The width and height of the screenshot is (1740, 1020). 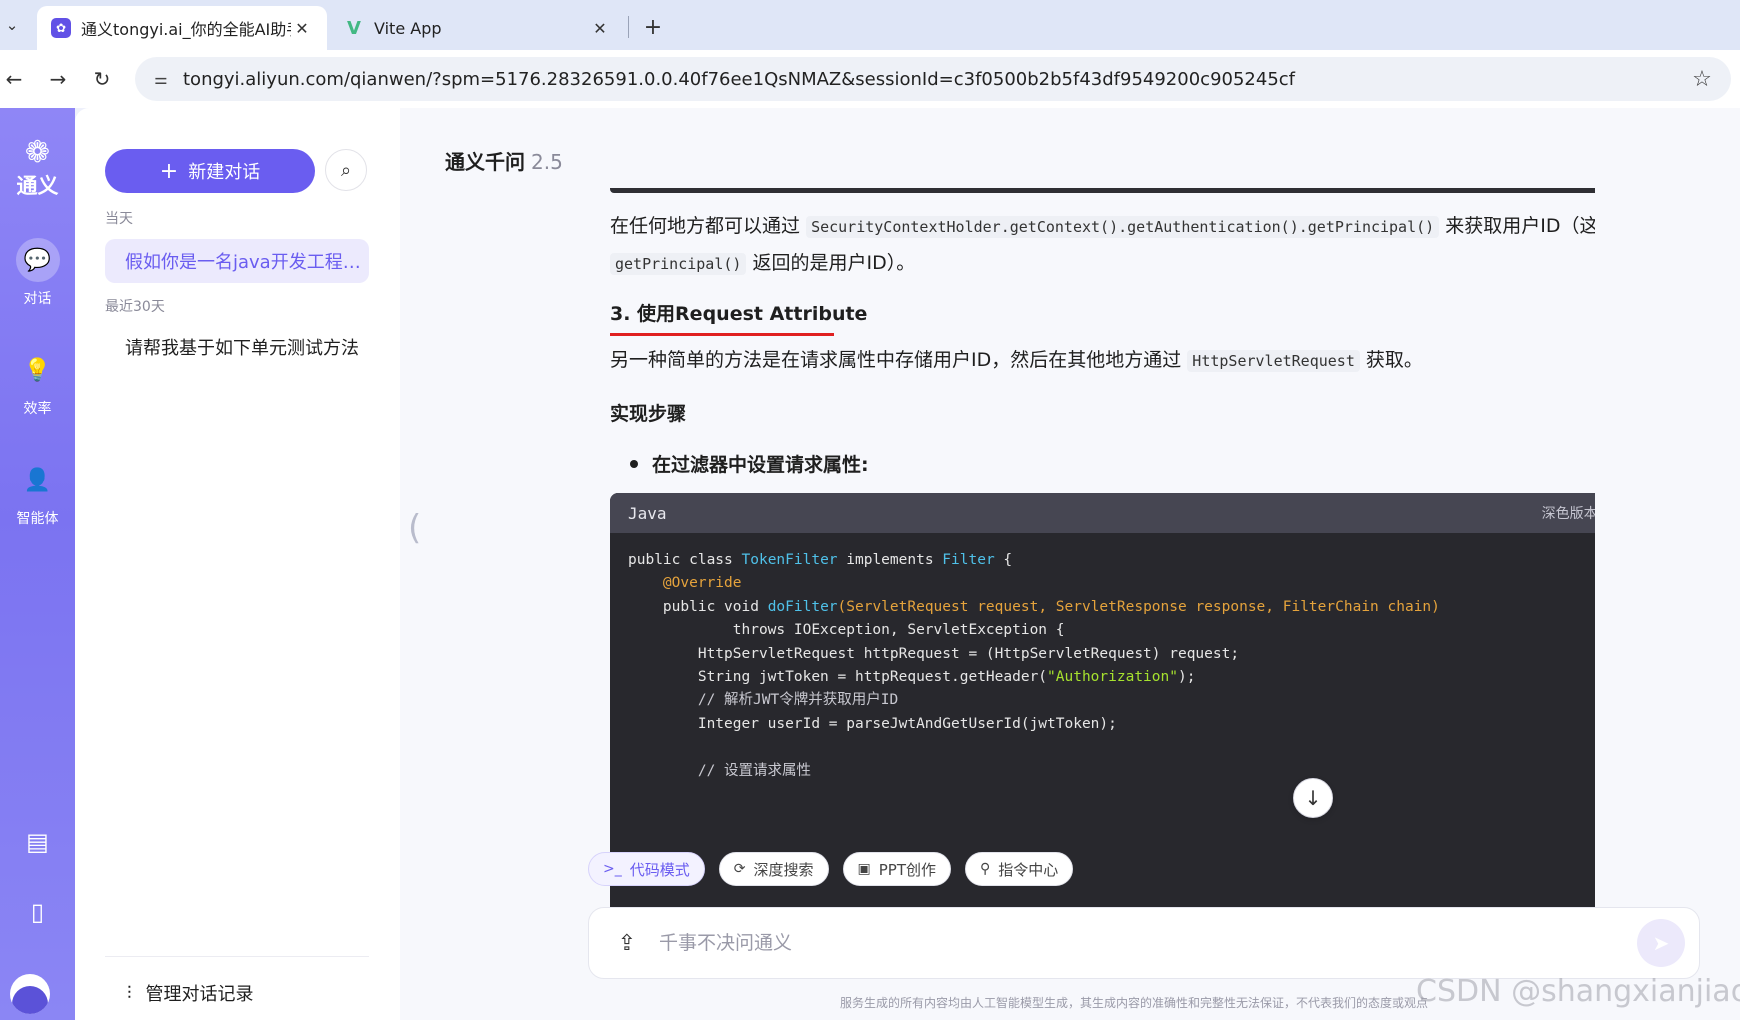 I want to click on tool-label: 代码模式, so click(x=659, y=869).